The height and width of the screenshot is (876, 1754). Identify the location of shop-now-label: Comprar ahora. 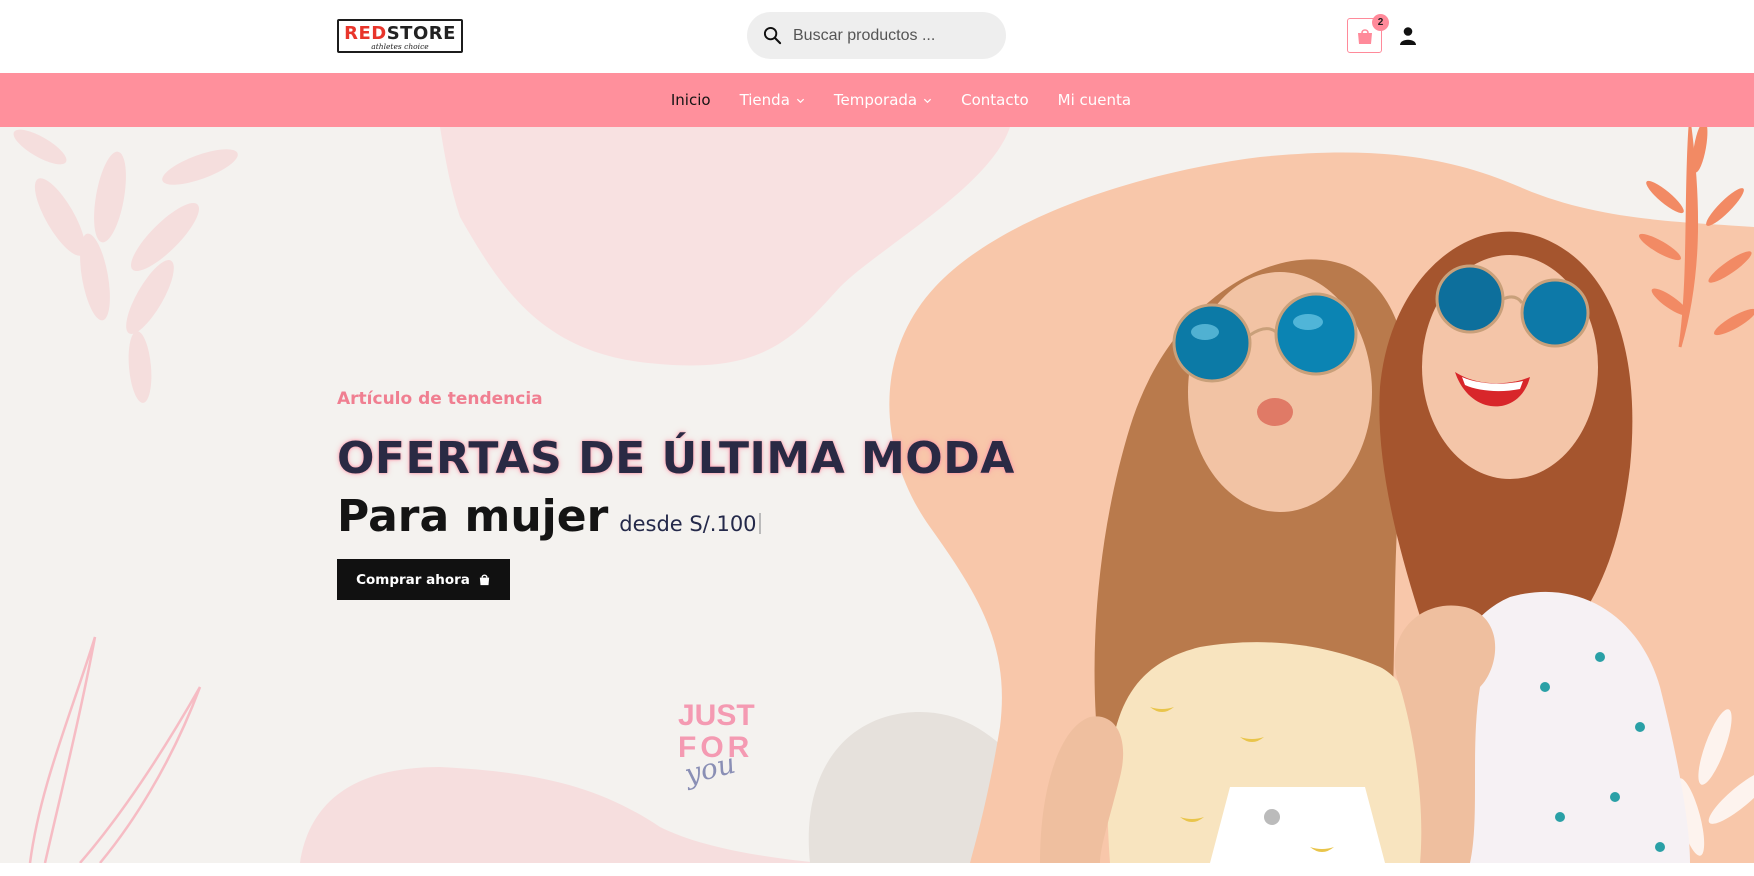
(413, 579).